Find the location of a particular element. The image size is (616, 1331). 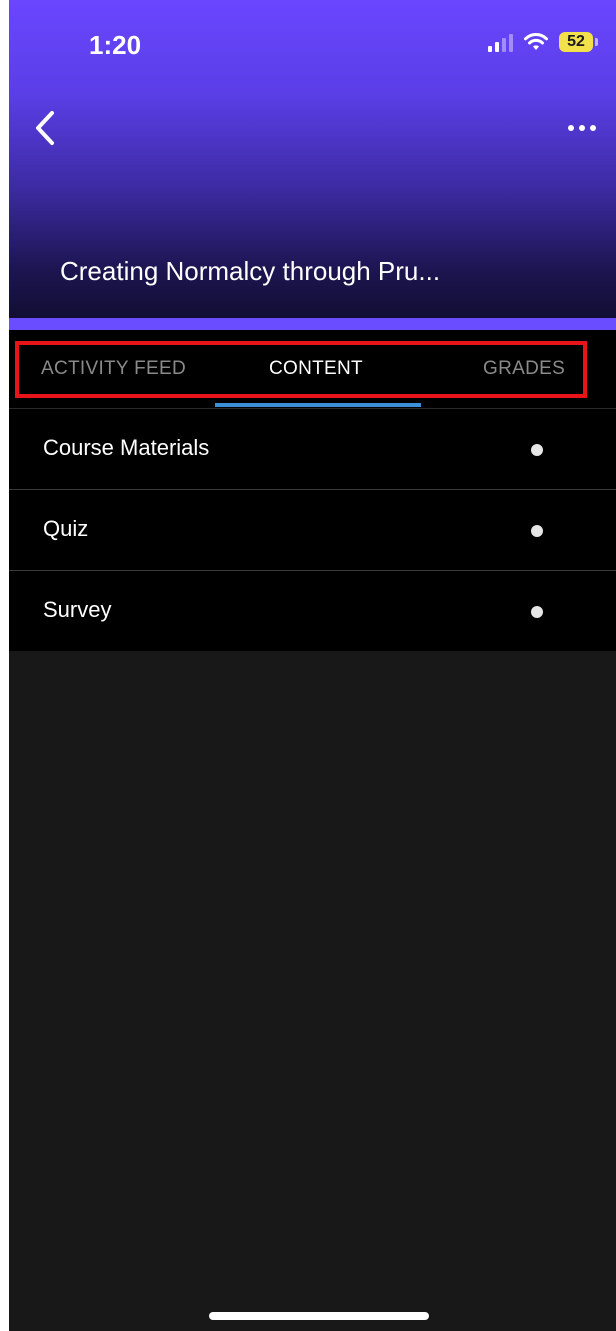

status-icons: 52 is located at coordinates (543, 42).